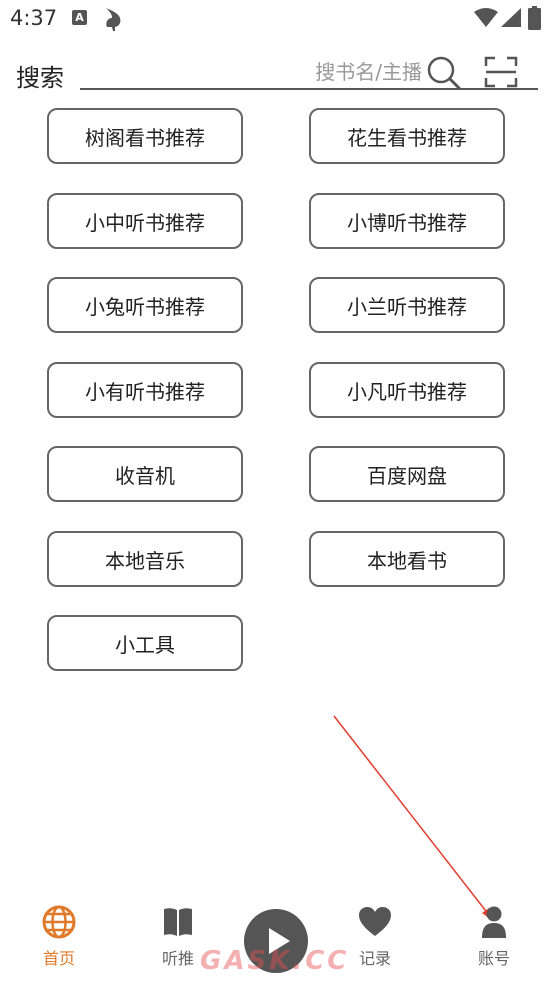  I want to click on heart-icon, so click(375, 921).